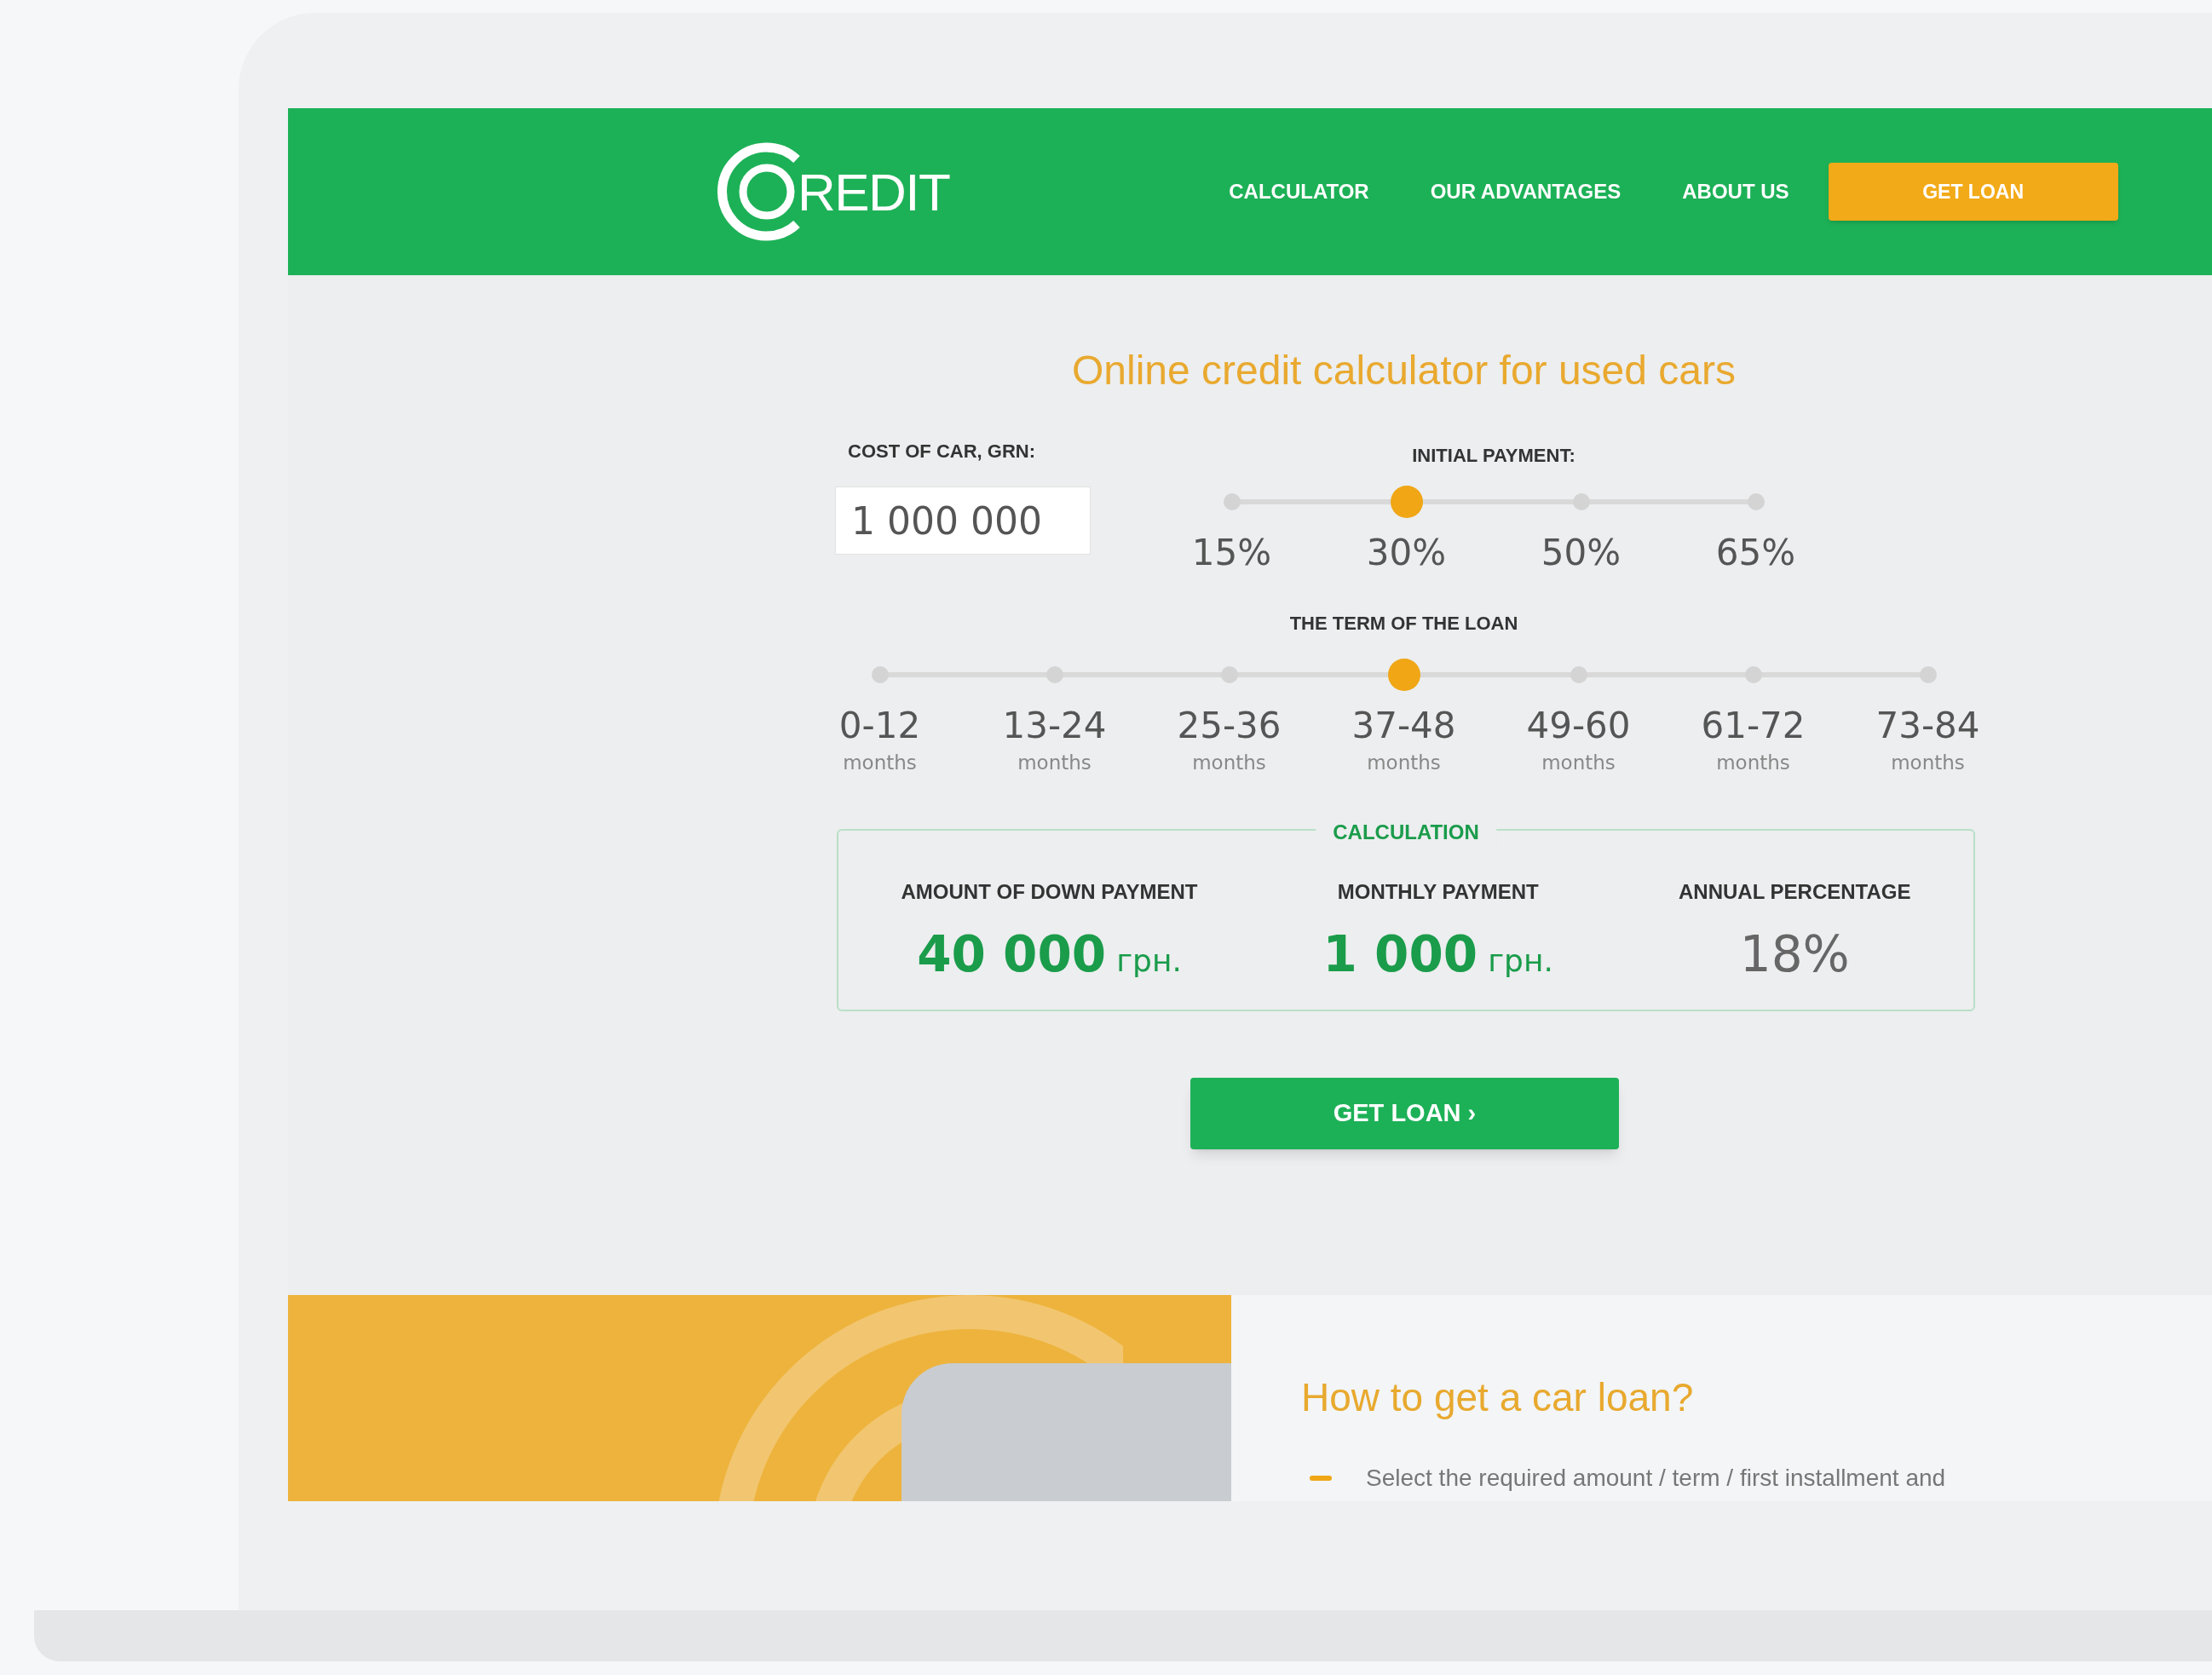 This screenshot has width=2212, height=1675. What do you see at coordinates (1927, 726) in the screenshot?
I see `option-label: 73-84` at bounding box center [1927, 726].